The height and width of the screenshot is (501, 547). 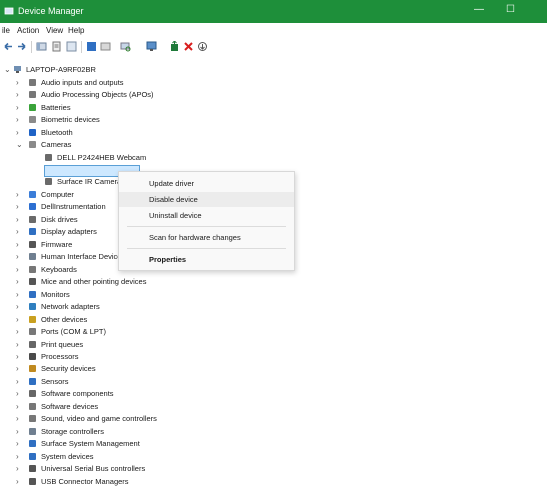 I want to click on display-icon, so click(x=32, y=232).